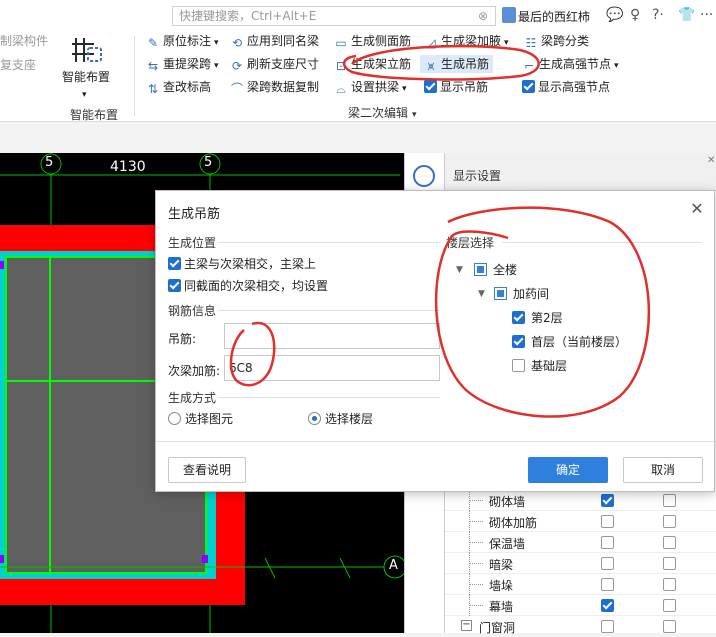 This screenshot has width=716, height=637. Describe the element at coordinates (332, 368) in the screenshot. I see `stirrup-input: 6C8` at that location.